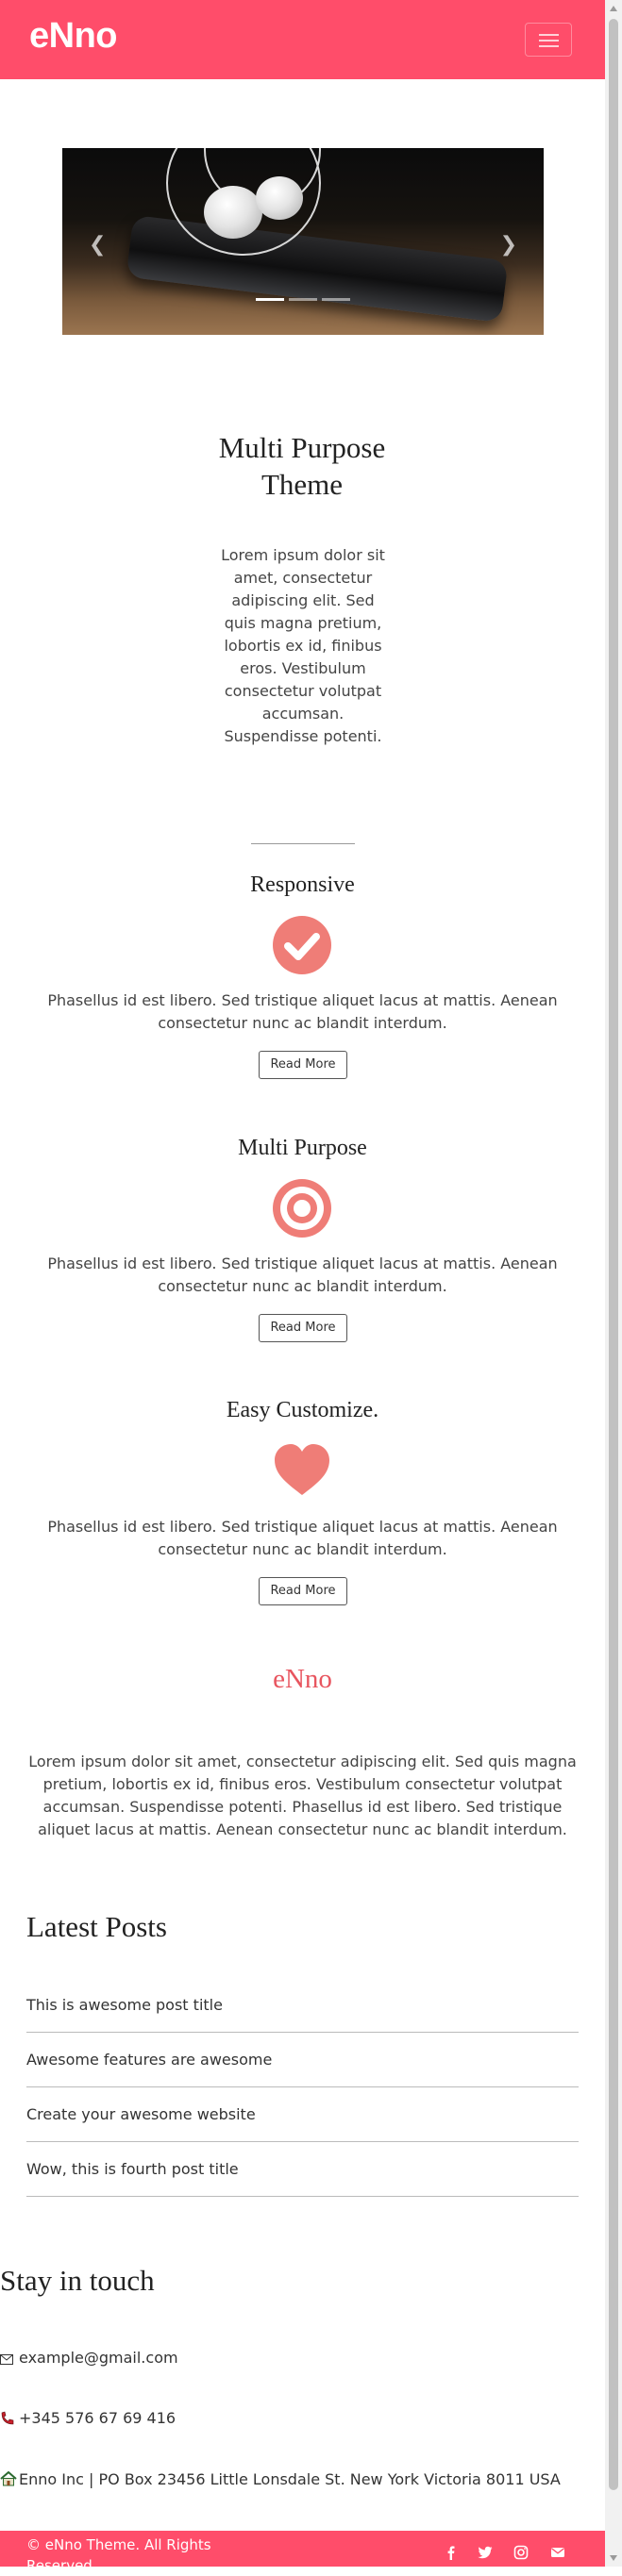 The width and height of the screenshot is (622, 2576). I want to click on facebook-icon, so click(451, 2552).